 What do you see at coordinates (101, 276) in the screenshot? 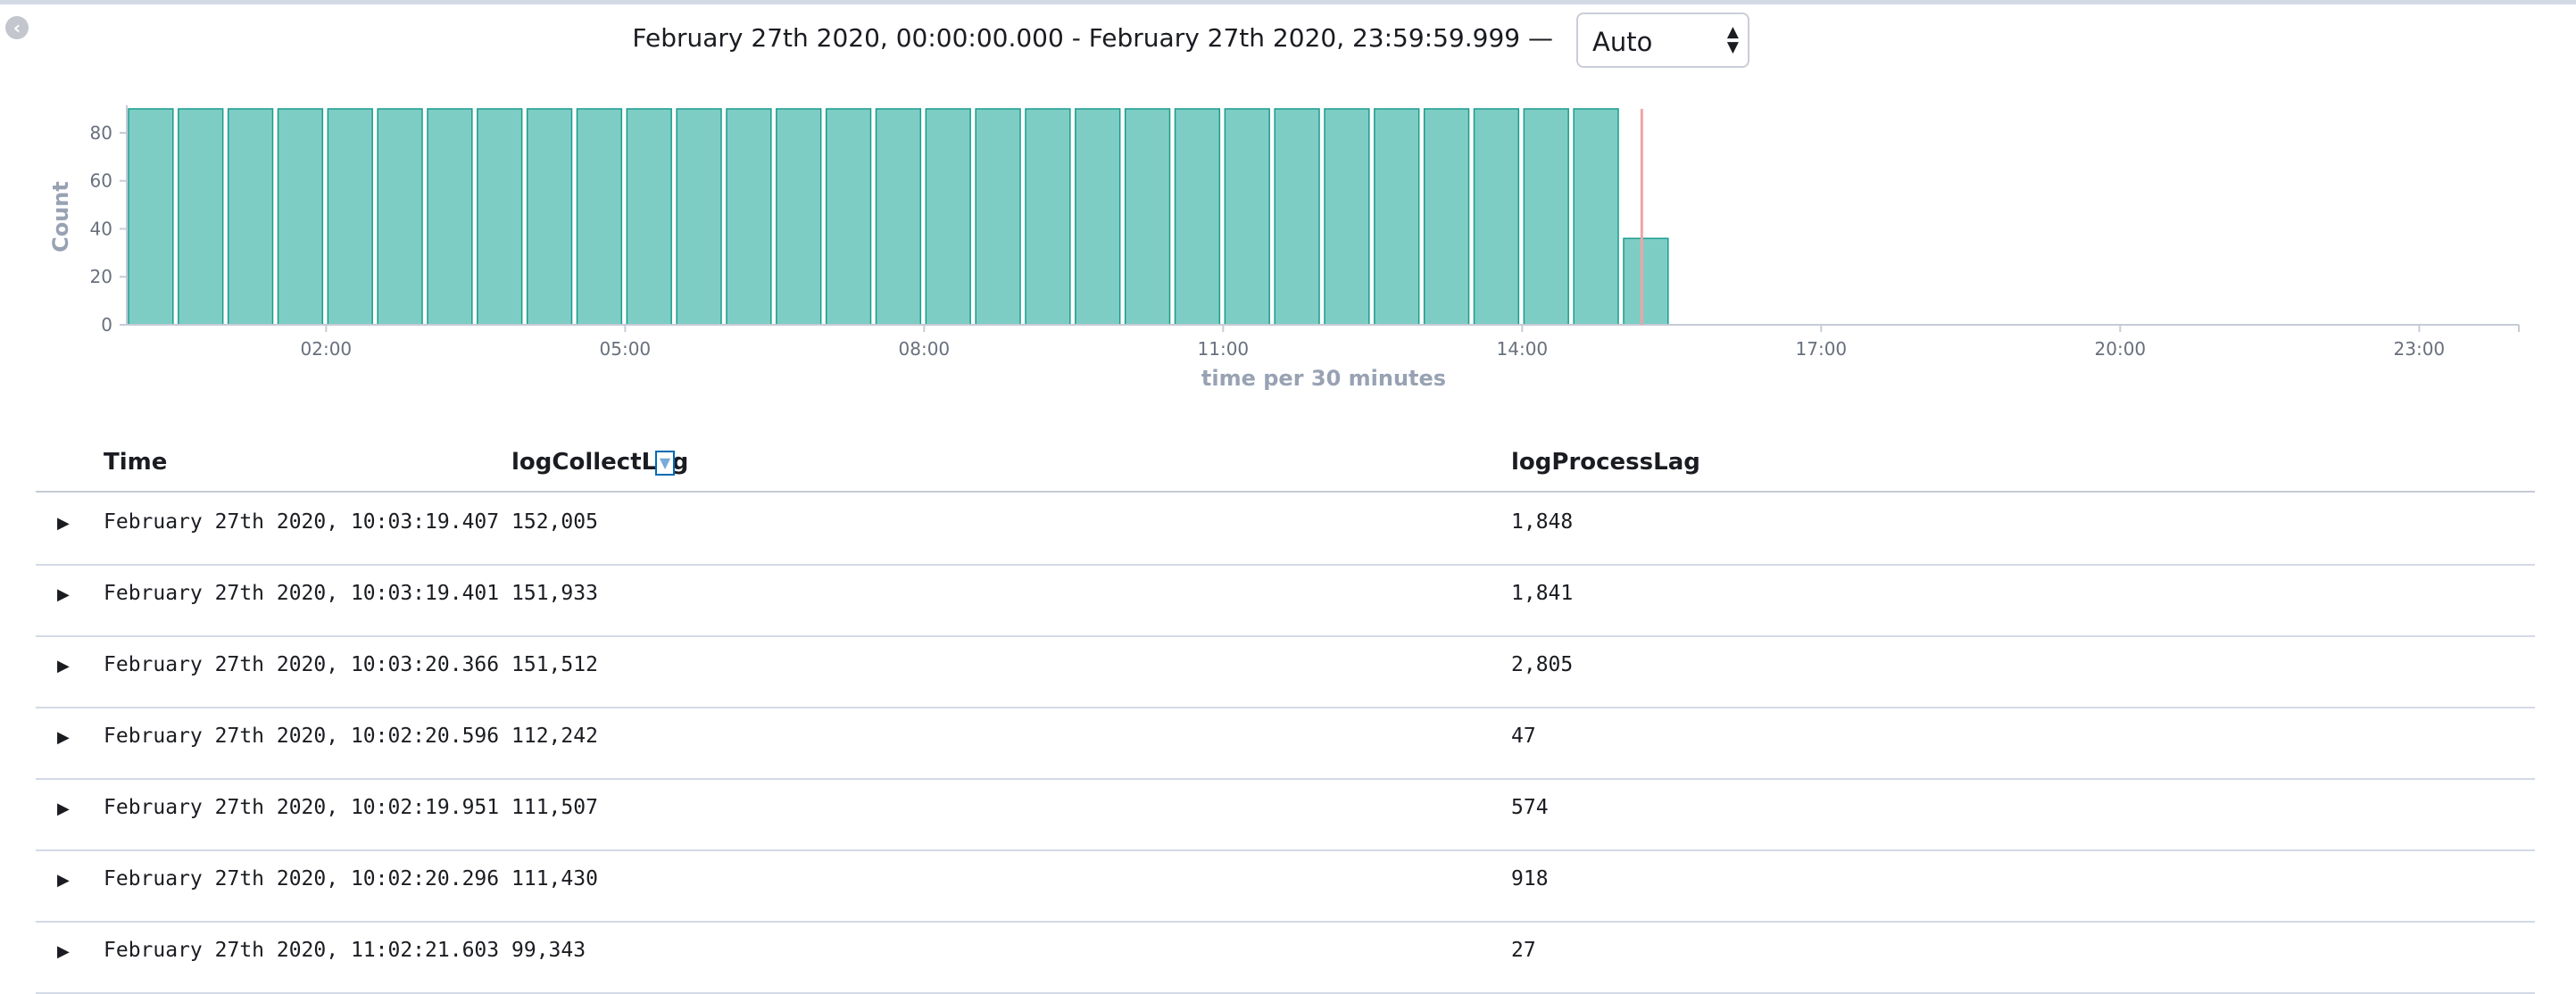
I see `y-tick-label: 20` at bounding box center [101, 276].